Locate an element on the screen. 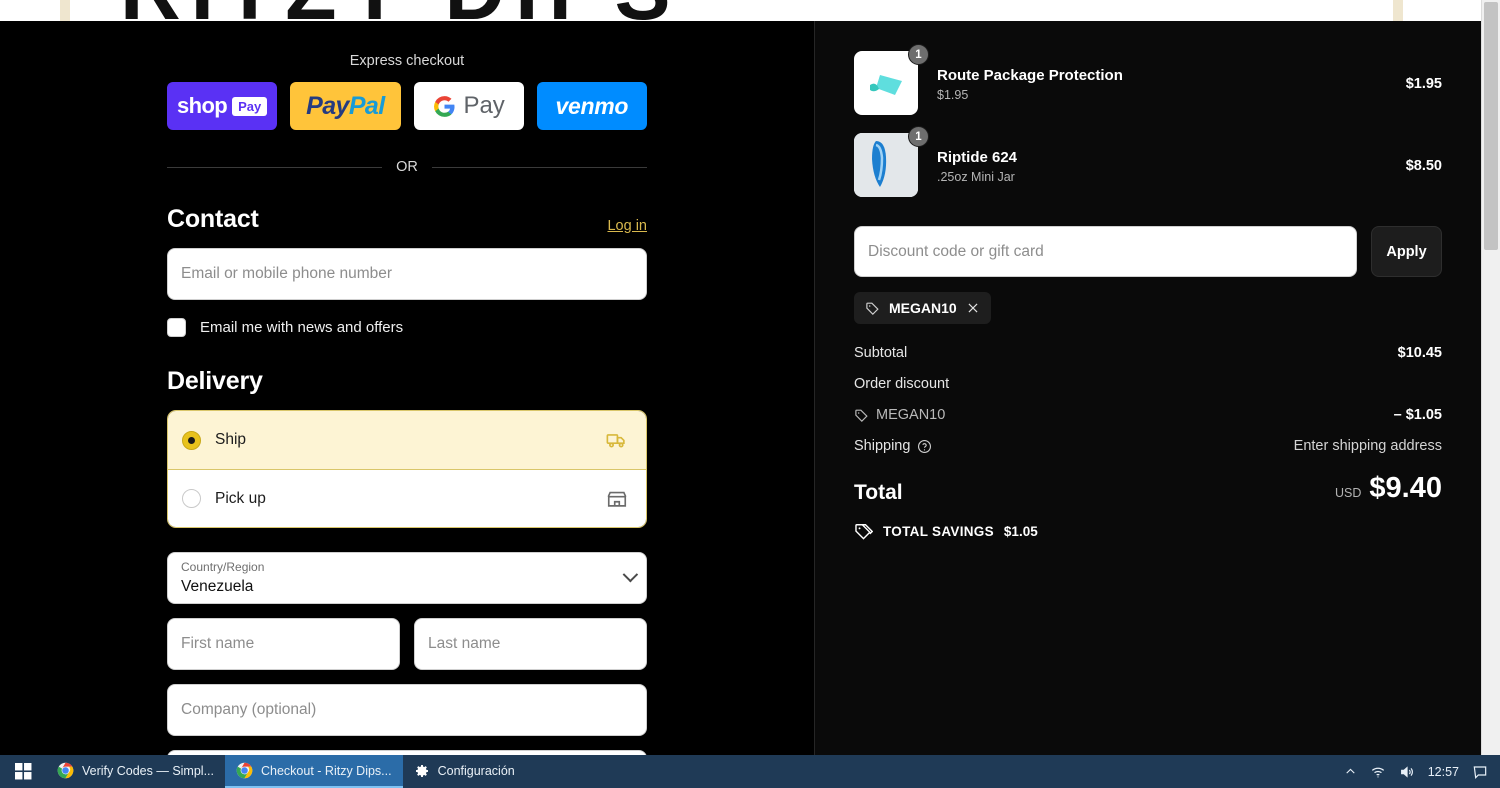 The width and height of the screenshot is (1500, 788). total-row: Total USD $9.40 is located at coordinates (1148, 488).